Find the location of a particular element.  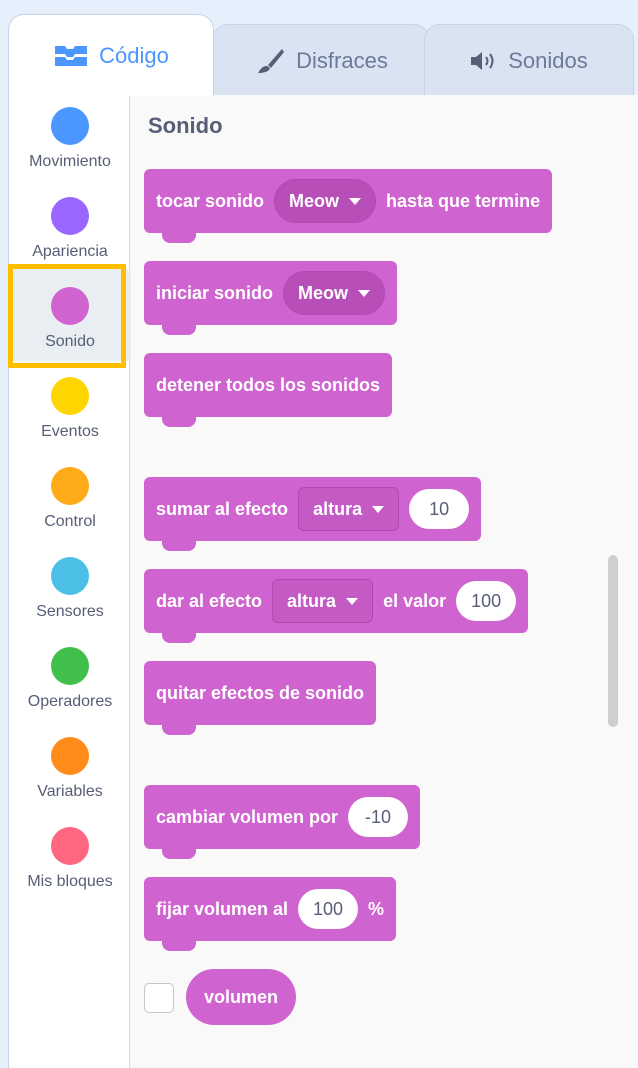

block-text: detener todos los sonidos is located at coordinates (268, 384).